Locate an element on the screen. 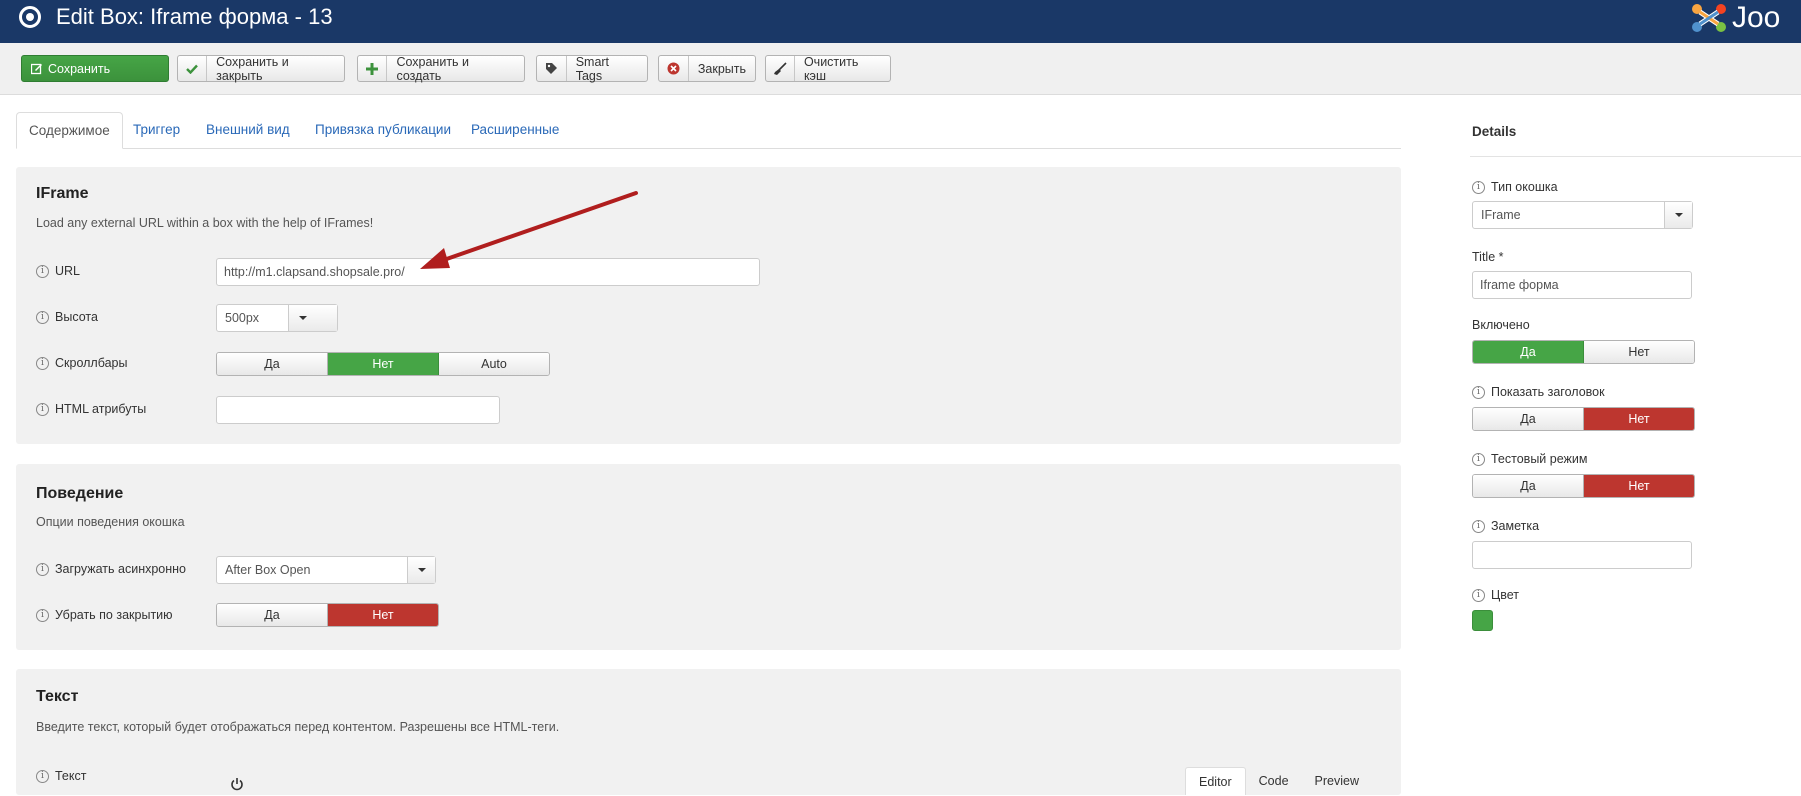  show-title-label: i Показать заголовок is located at coordinates (1538, 392).